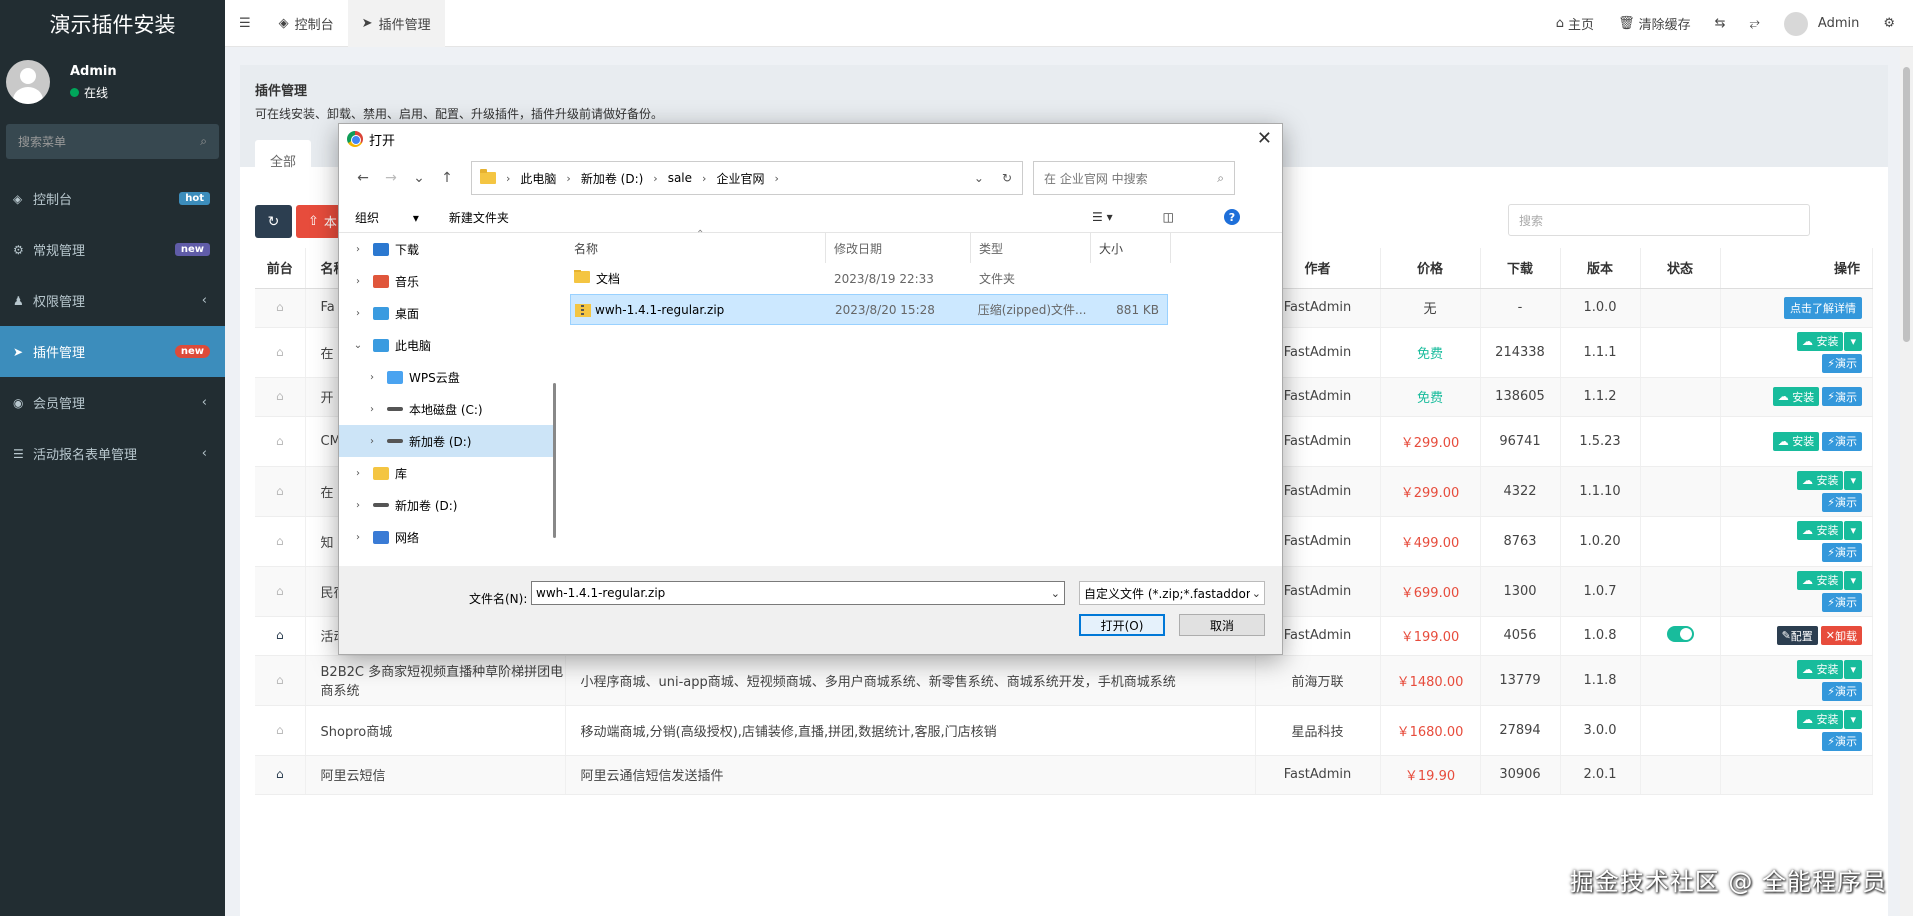 The height and width of the screenshot is (916, 1913). What do you see at coordinates (245, 23) in the screenshot?
I see `menu-toggle-icon: ☰` at bounding box center [245, 23].